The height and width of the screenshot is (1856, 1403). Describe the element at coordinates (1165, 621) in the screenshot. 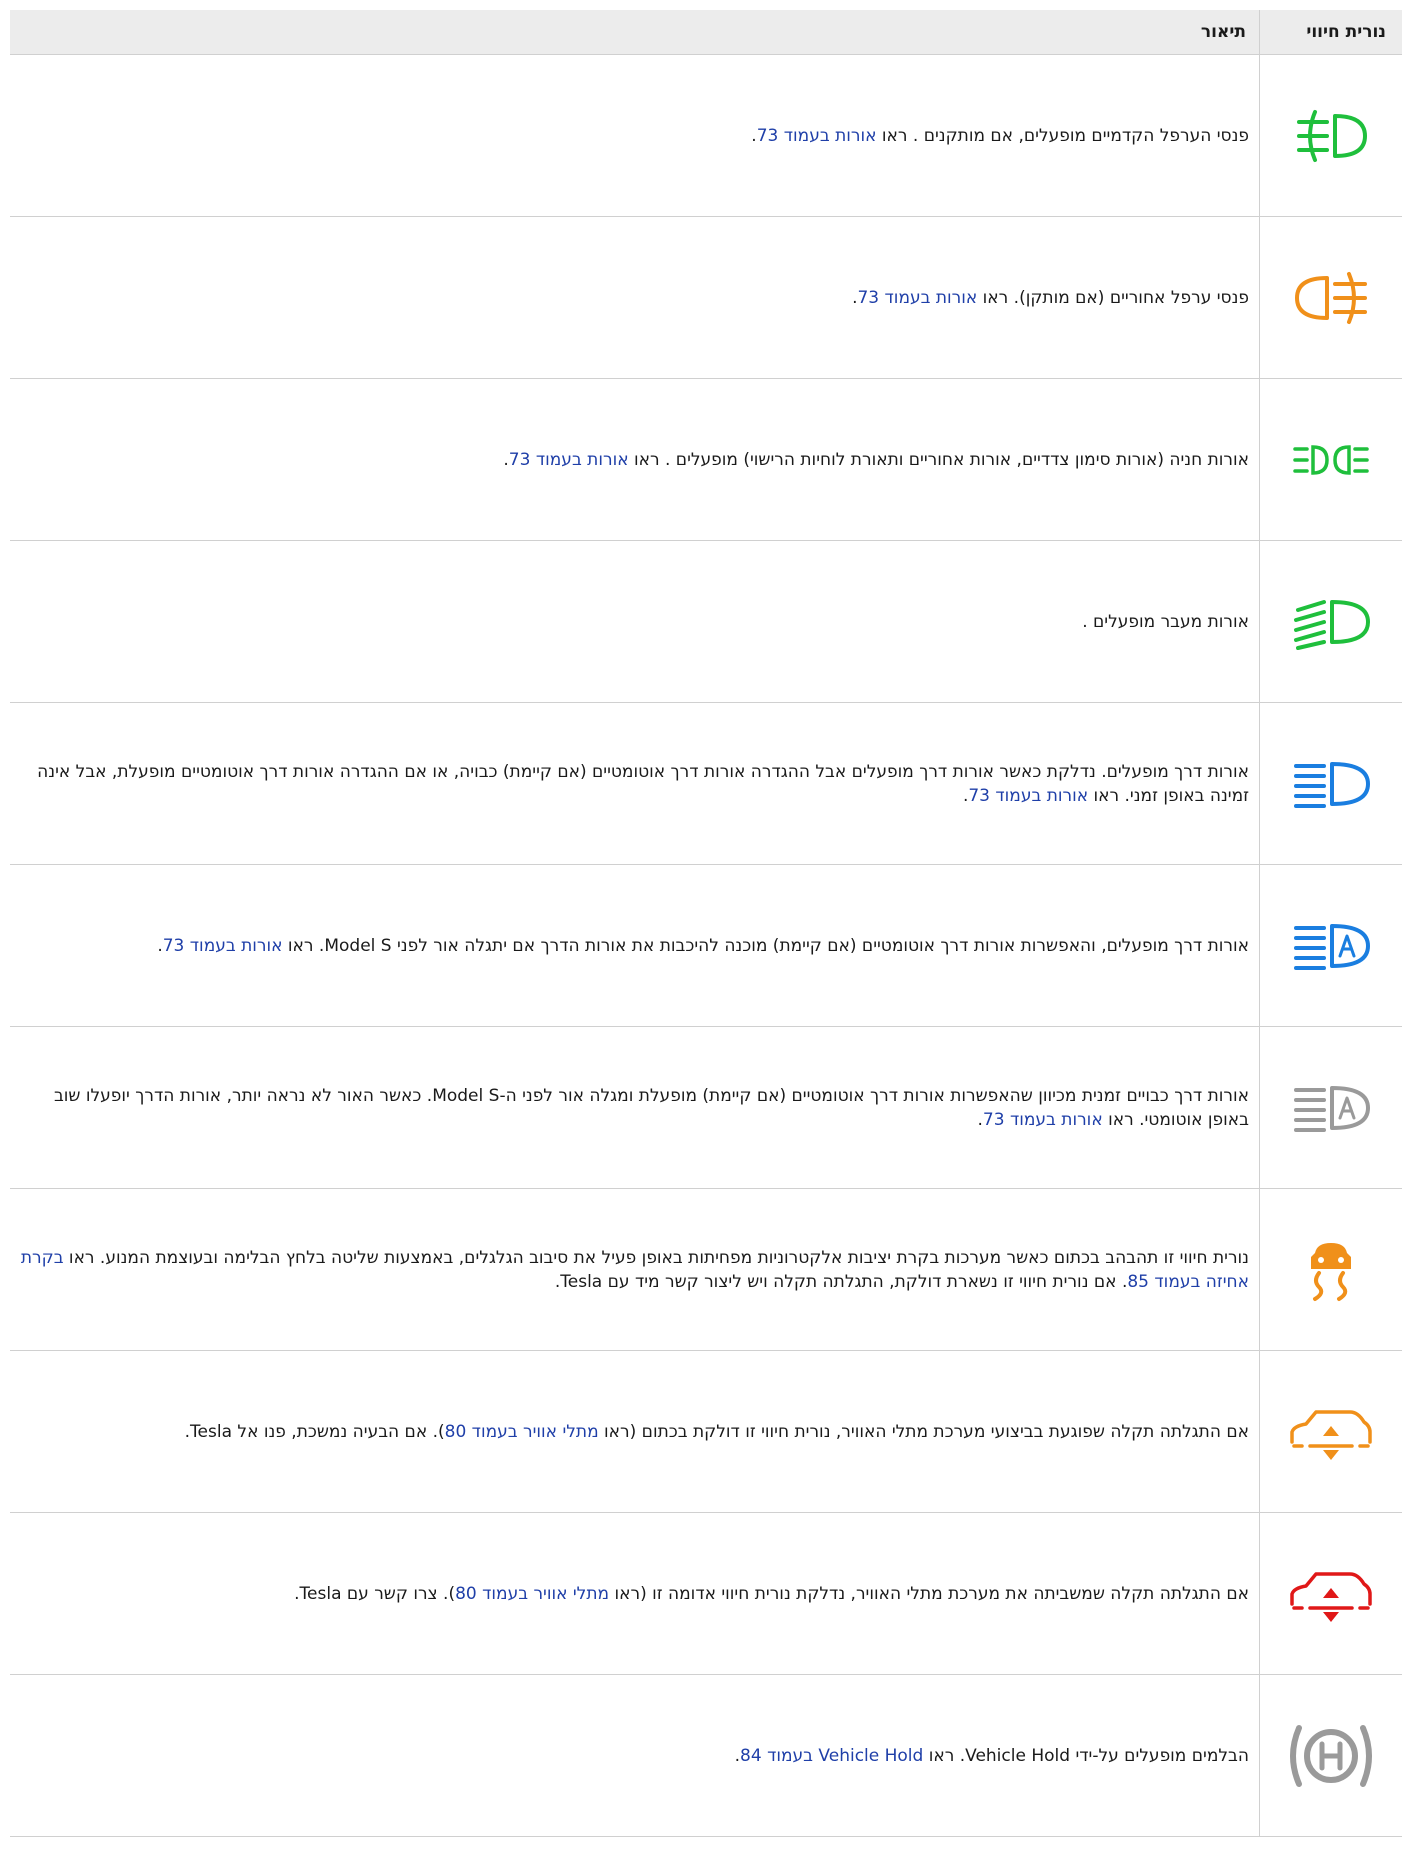

I see `description-fragment: אורות מעבר מופעלים .` at that location.